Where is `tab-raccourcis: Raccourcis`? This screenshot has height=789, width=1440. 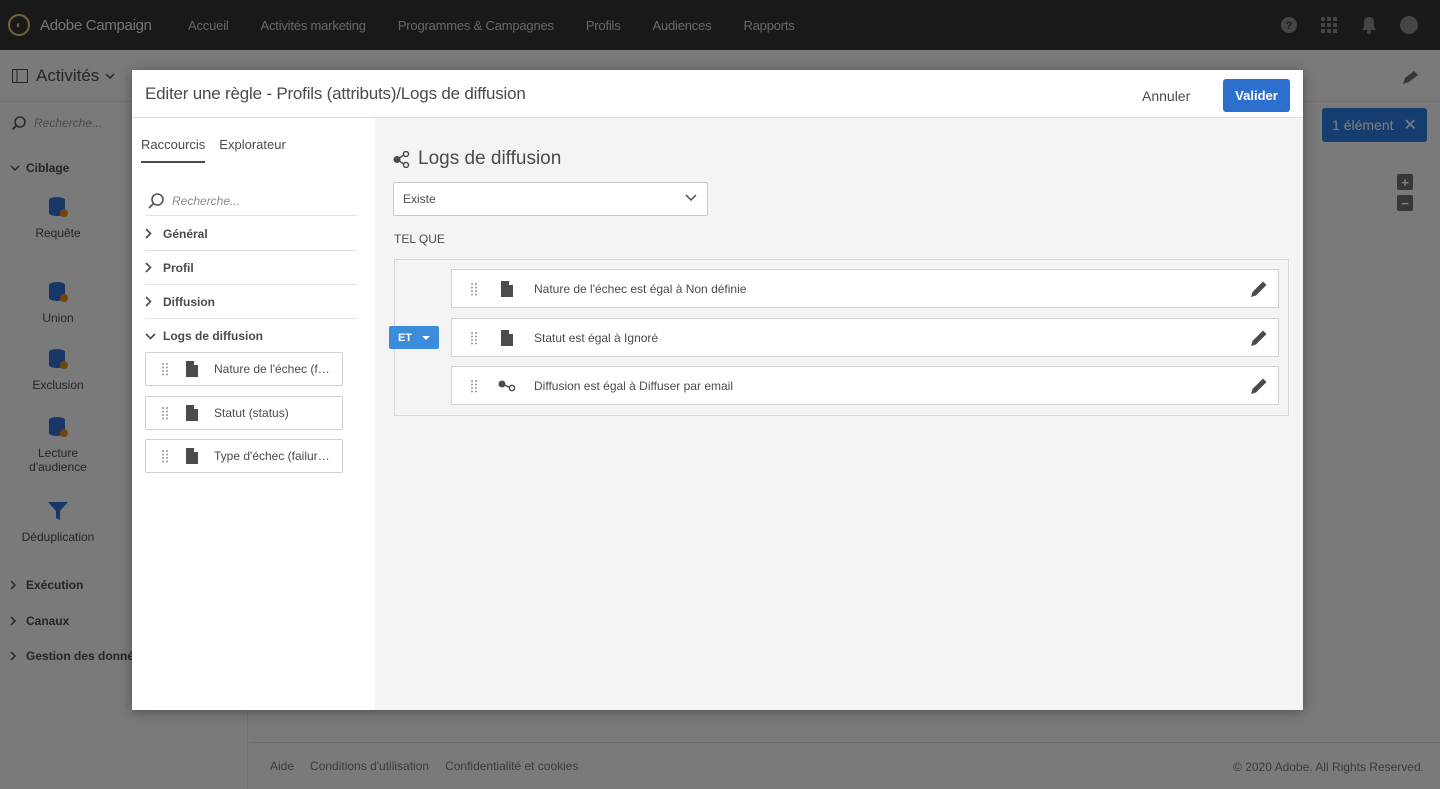
tab-raccourcis: Raccourcis is located at coordinates (173, 150).